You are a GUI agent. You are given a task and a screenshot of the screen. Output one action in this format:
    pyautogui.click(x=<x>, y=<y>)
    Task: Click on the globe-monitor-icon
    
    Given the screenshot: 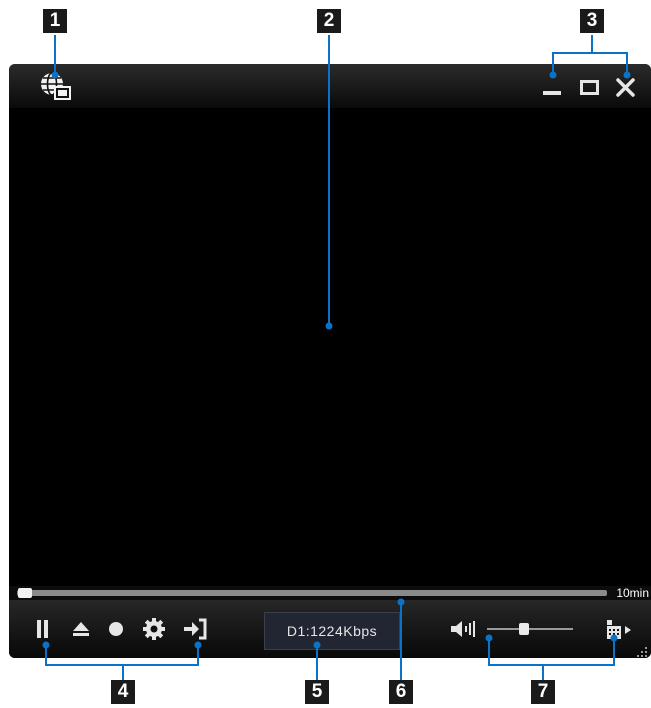 What is the action you would take?
    pyautogui.click(x=55, y=88)
    